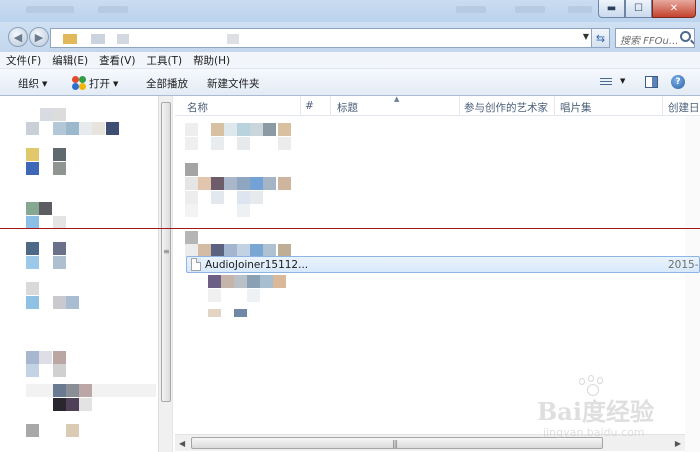  I want to click on title-bar: ▬ ☐ ✕, so click(350, 11).